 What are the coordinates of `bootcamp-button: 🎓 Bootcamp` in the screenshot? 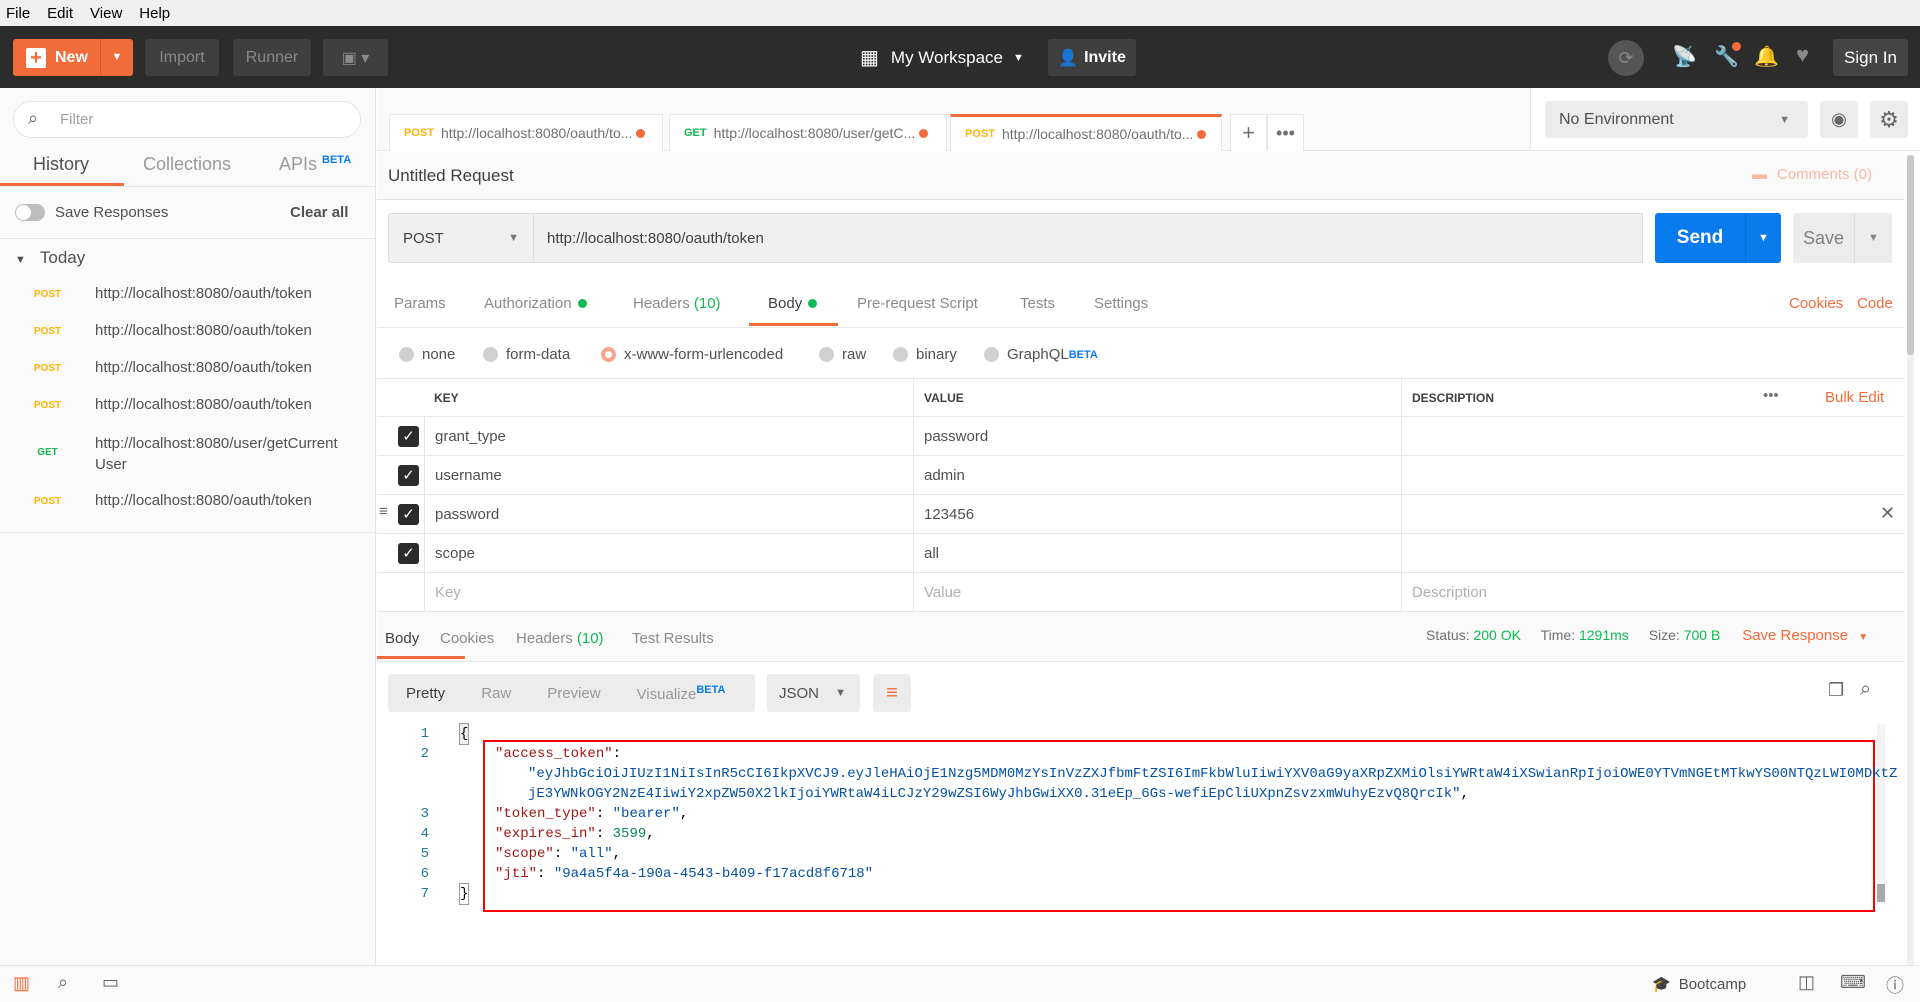 It's located at (1699, 984).